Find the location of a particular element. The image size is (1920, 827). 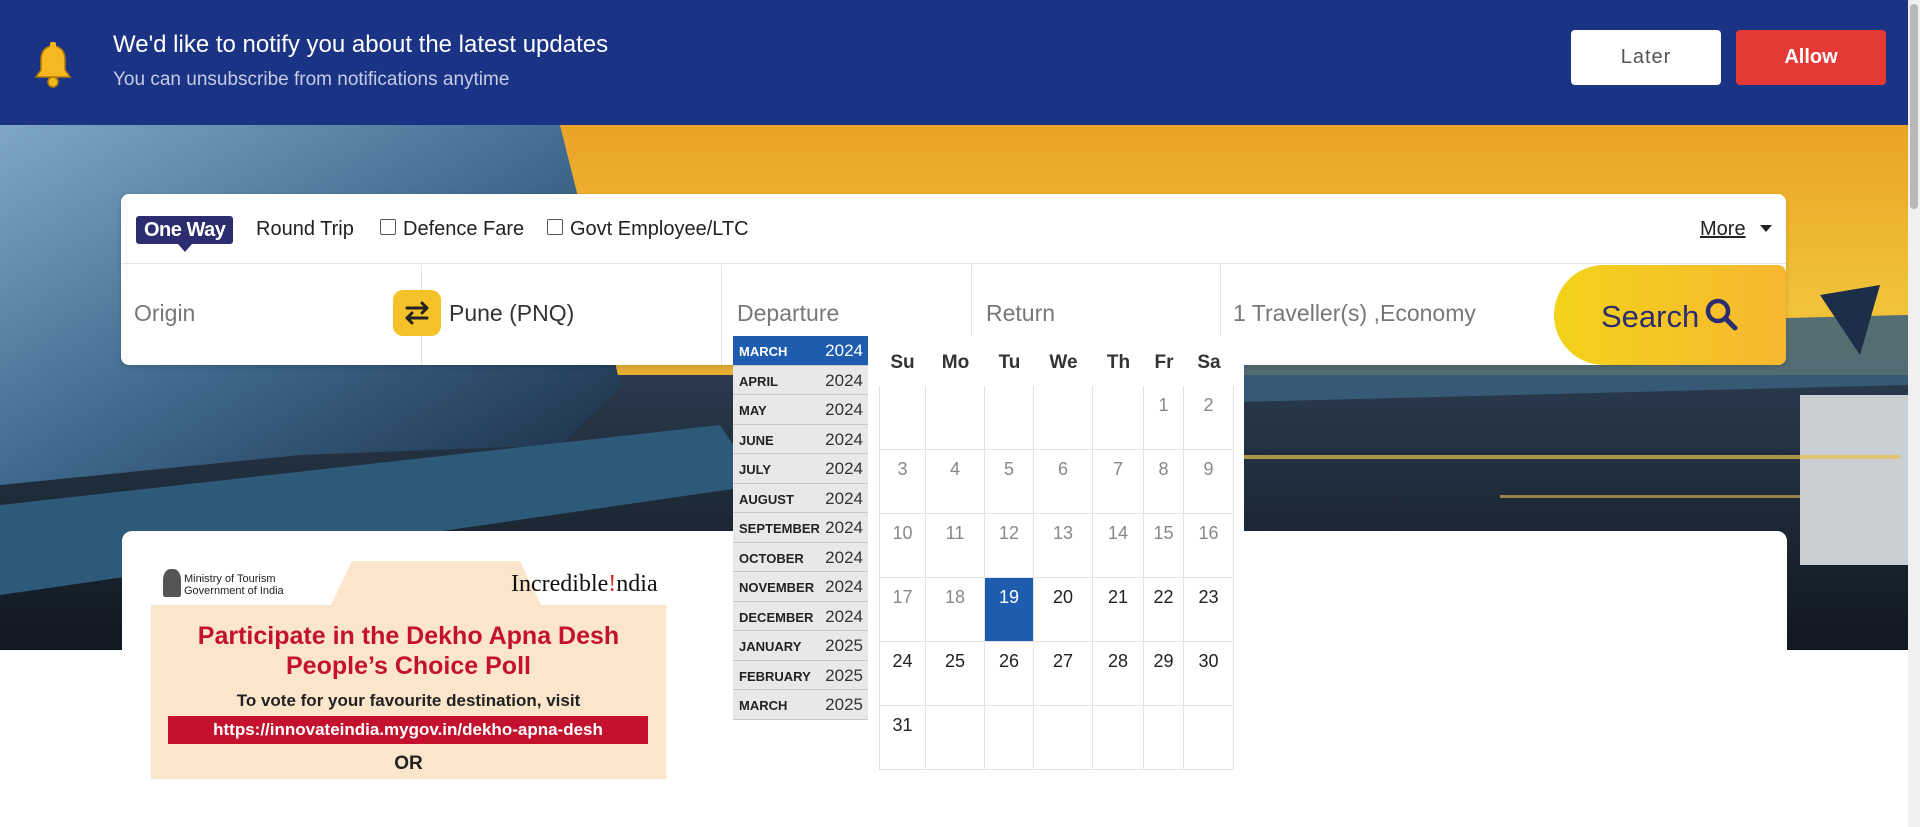

month-option: FEBRUARY 2025 is located at coordinates (800, 675).